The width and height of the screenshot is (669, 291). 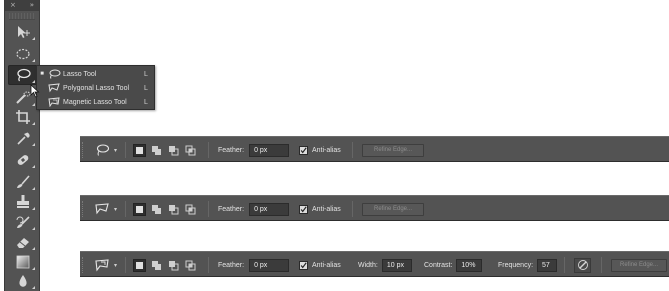 What do you see at coordinates (547, 265) in the screenshot?
I see `frequency-input: 57` at bounding box center [547, 265].